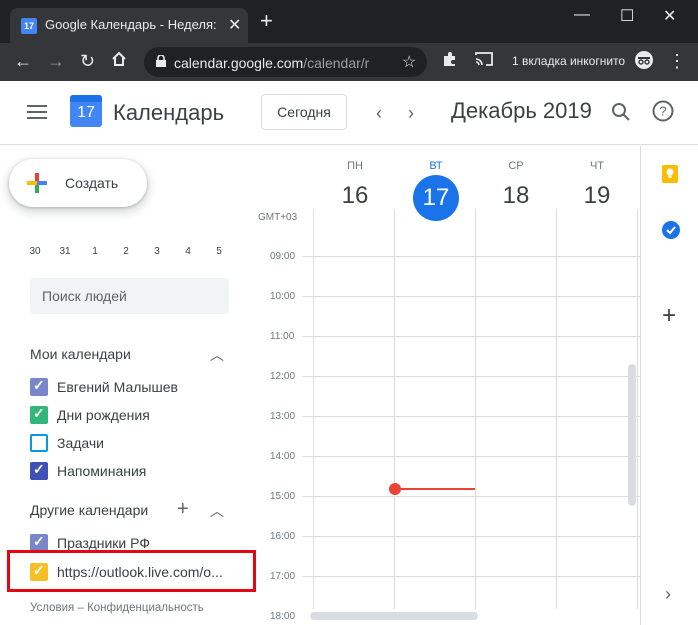 The image size is (698, 625). What do you see at coordinates (282, 336) in the screenshot?
I see `hour-label: 11:00` at bounding box center [282, 336].